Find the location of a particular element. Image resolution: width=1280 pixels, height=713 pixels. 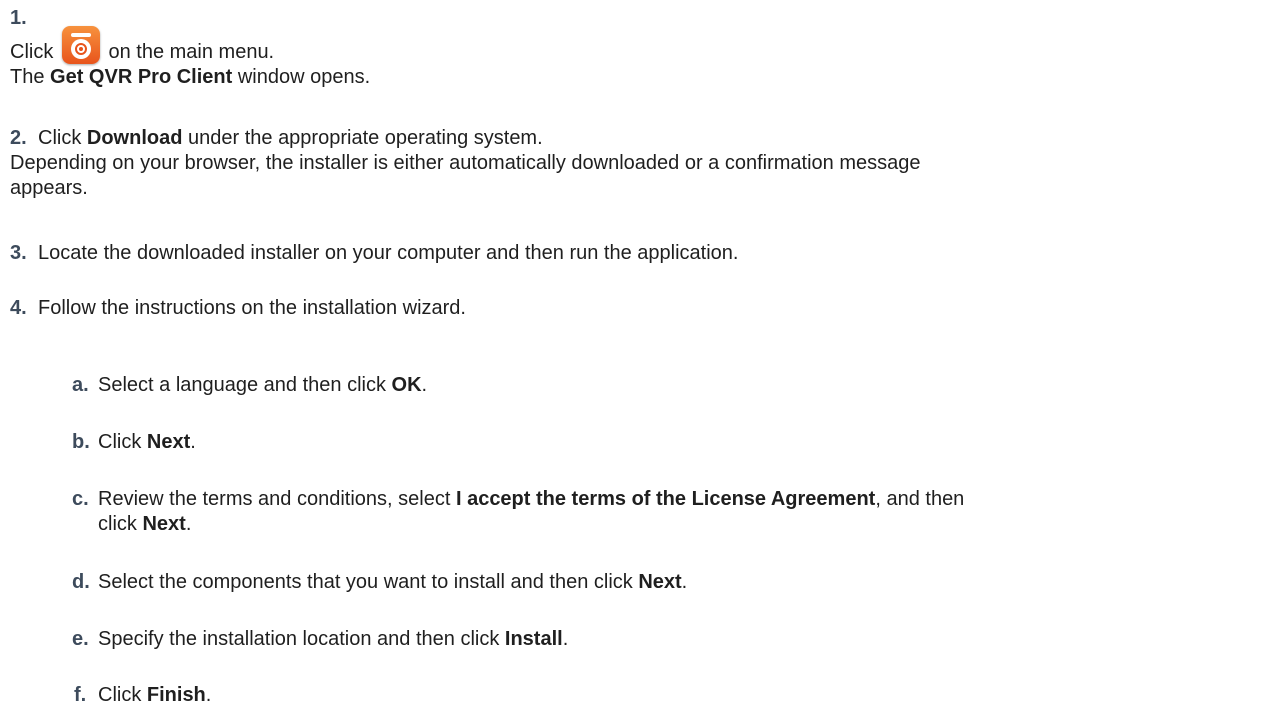

step-text: , and then is located at coordinates (920, 499).